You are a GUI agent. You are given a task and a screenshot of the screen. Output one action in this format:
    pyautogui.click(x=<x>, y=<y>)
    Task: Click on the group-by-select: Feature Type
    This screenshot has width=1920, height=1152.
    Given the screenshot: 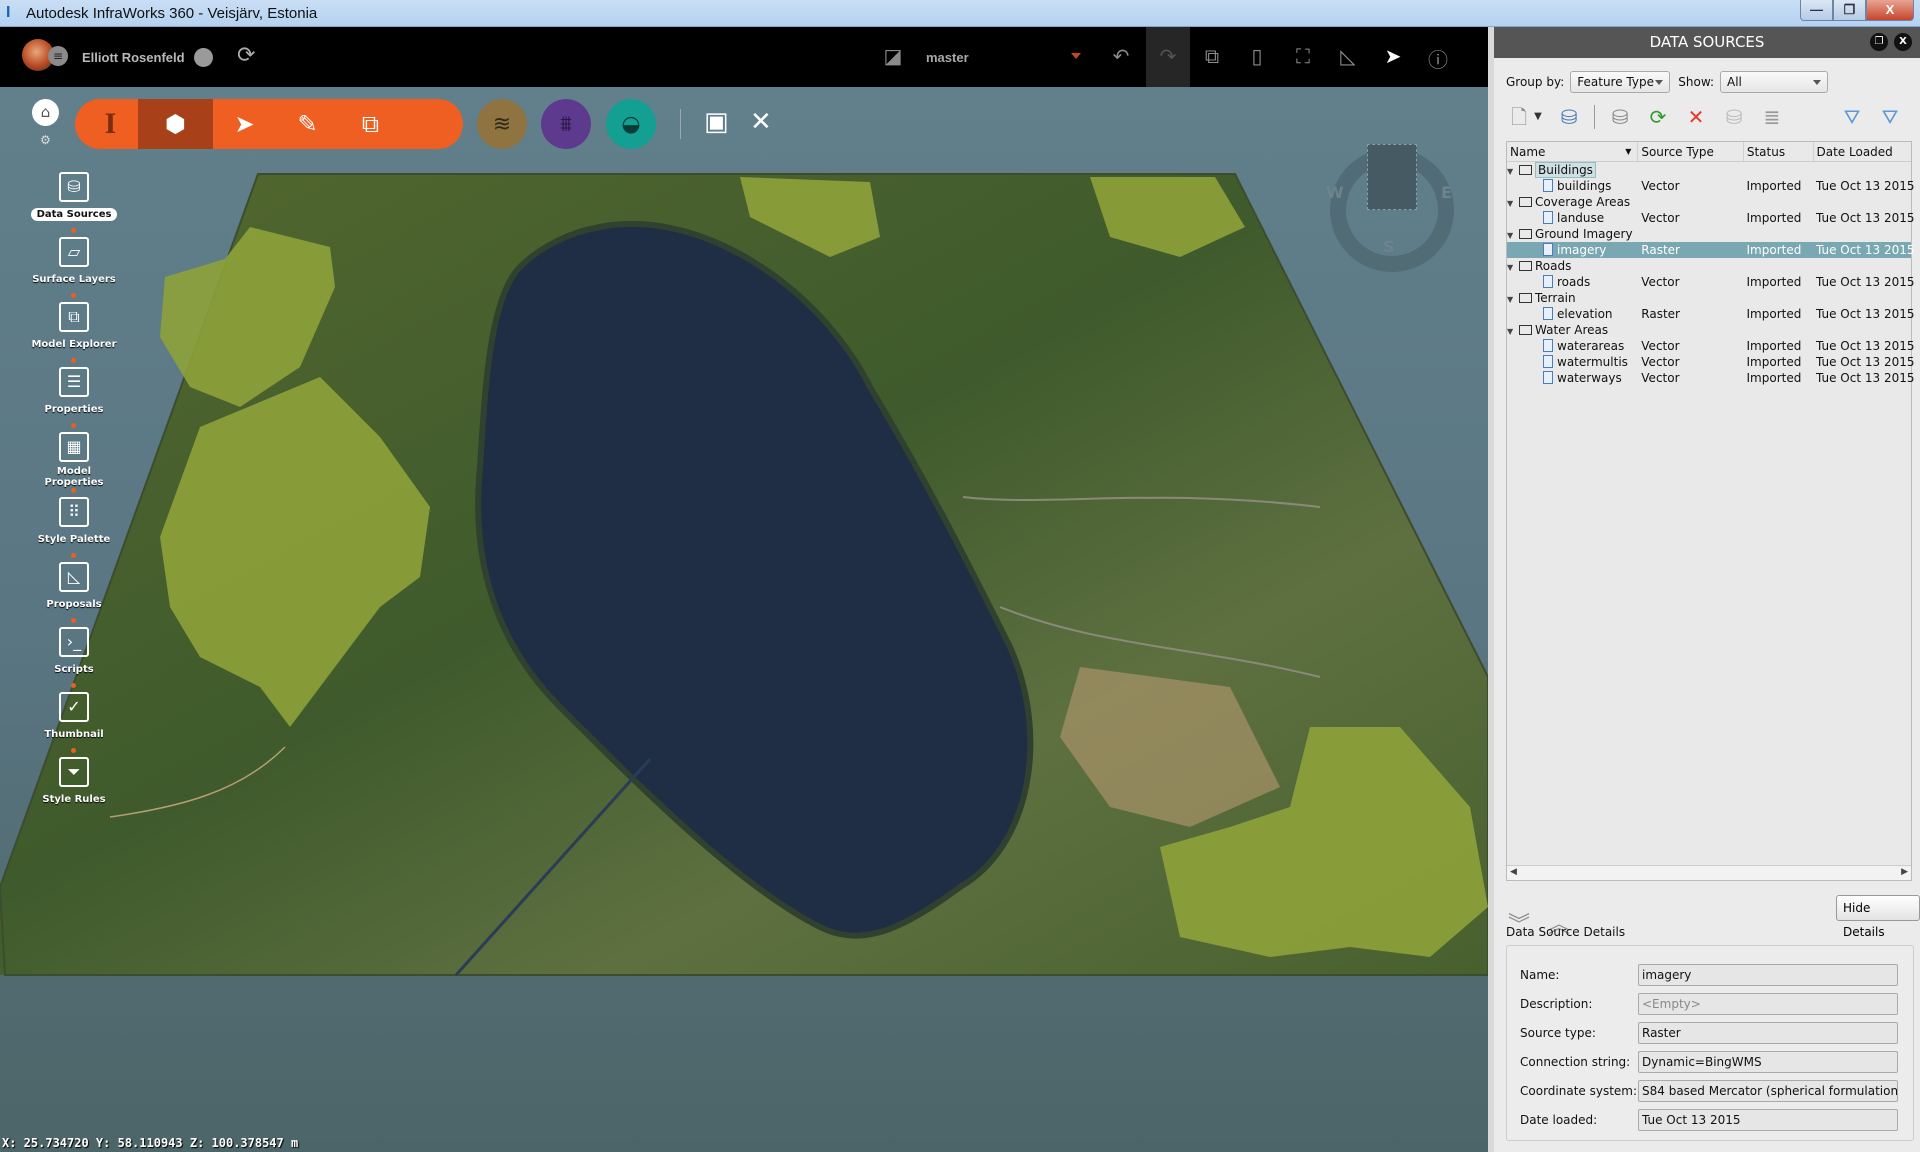 What is the action you would take?
    pyautogui.click(x=1620, y=82)
    